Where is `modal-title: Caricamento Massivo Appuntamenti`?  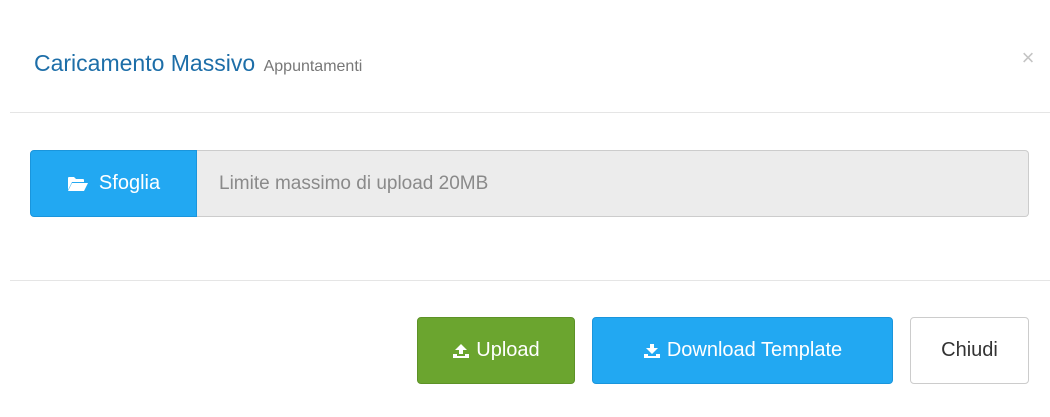
modal-title: Caricamento Massivo Appuntamenti is located at coordinates (198, 65).